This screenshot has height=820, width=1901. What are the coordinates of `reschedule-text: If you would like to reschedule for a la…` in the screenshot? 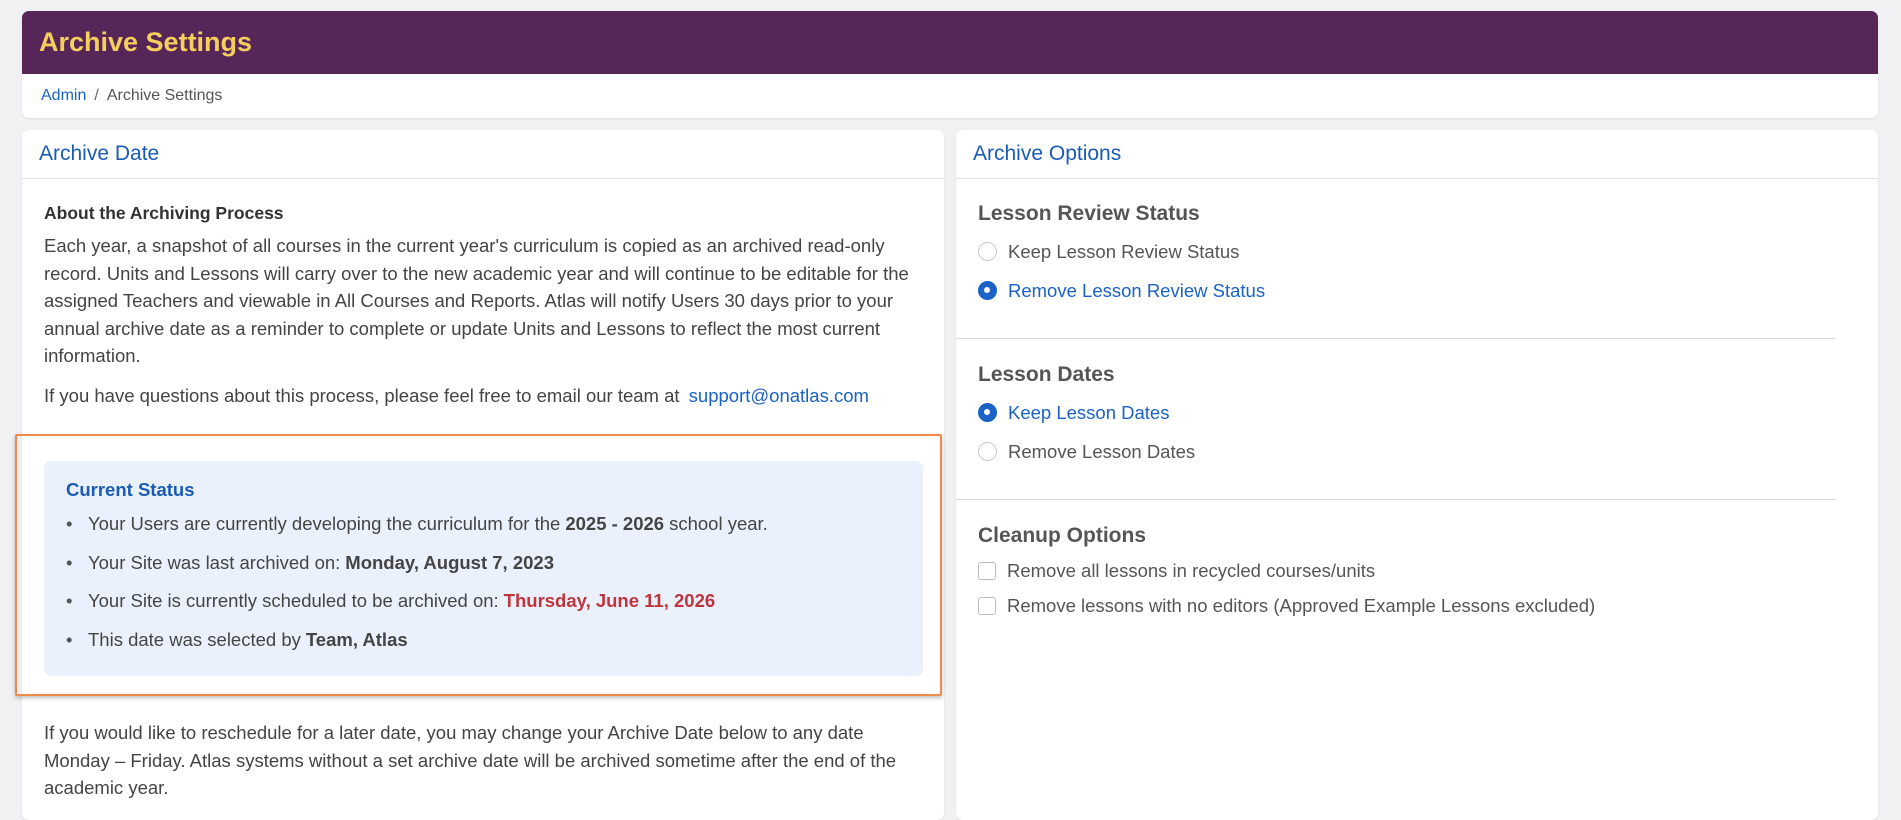 It's located at (470, 760).